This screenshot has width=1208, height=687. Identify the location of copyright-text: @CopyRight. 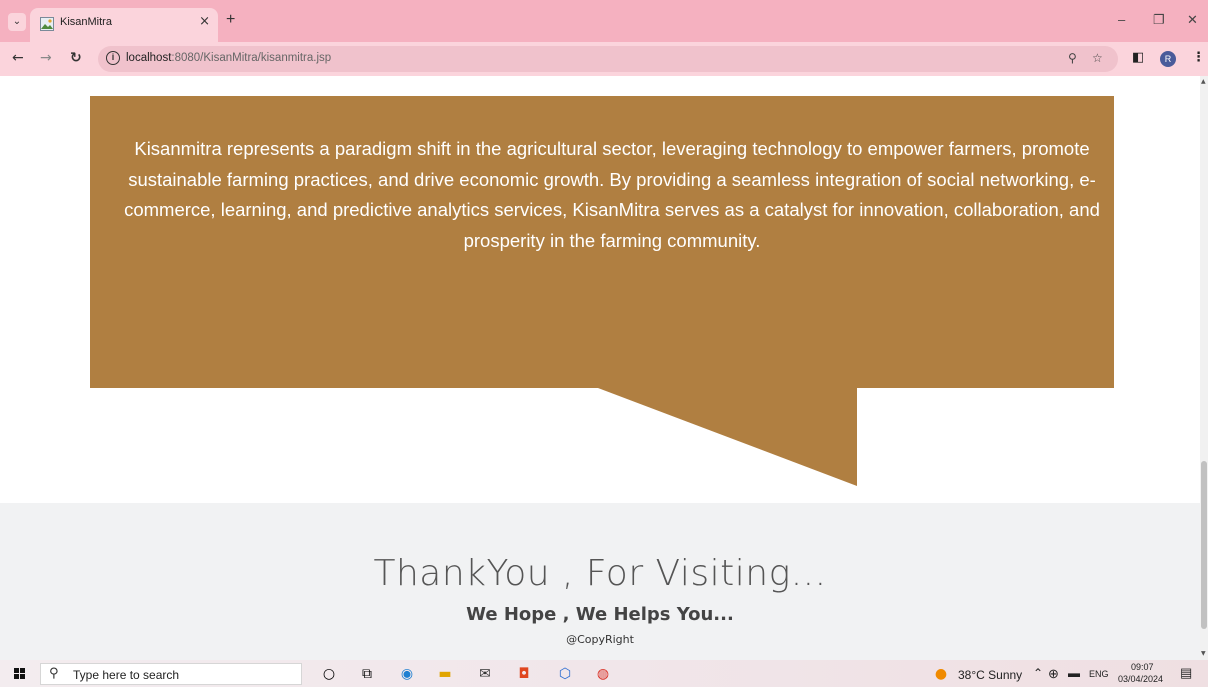
(600, 639).